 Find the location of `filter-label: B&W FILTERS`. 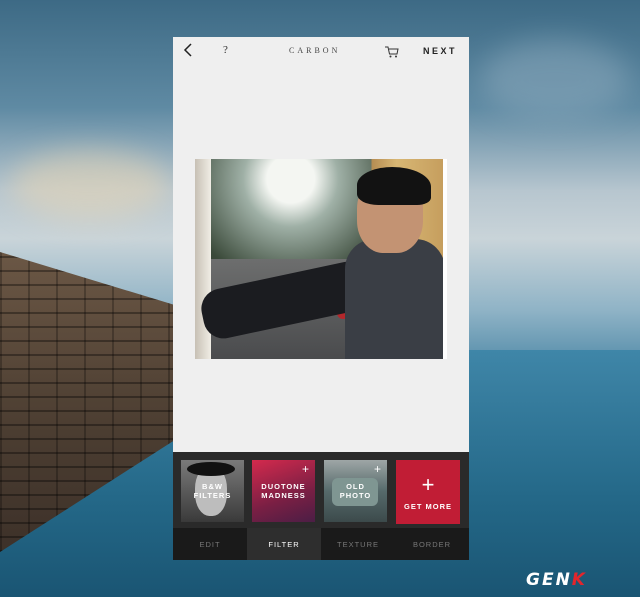

filter-label: B&W FILTERS is located at coordinates (212, 491).